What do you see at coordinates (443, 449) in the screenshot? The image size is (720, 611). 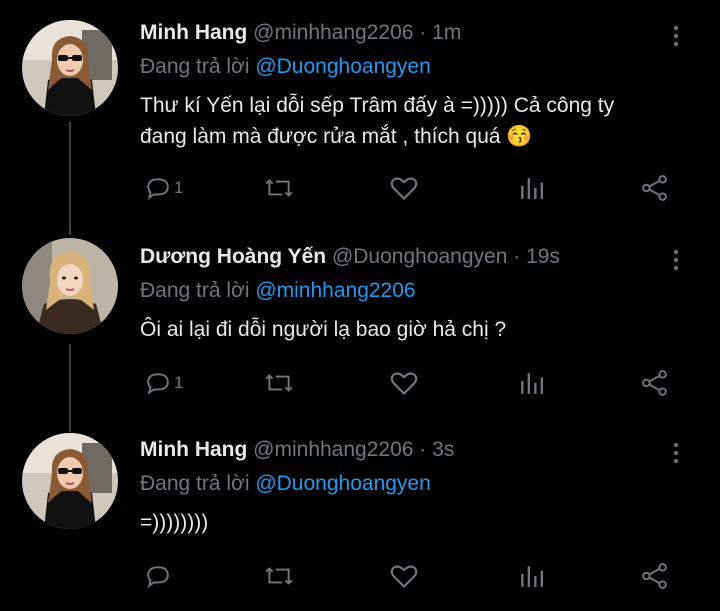 I see `timestamp: 3s` at bounding box center [443, 449].